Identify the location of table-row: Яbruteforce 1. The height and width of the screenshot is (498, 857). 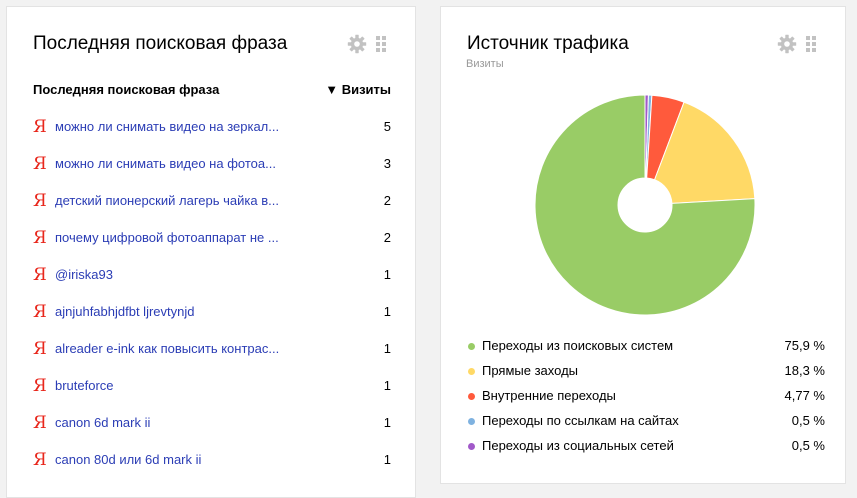
(212, 385).